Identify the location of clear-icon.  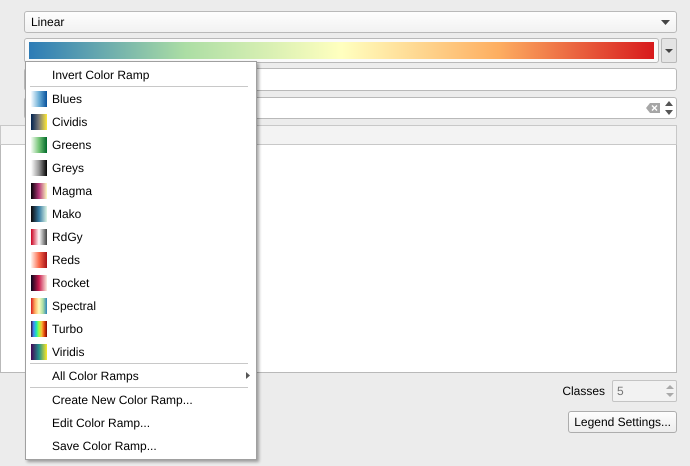
(653, 108).